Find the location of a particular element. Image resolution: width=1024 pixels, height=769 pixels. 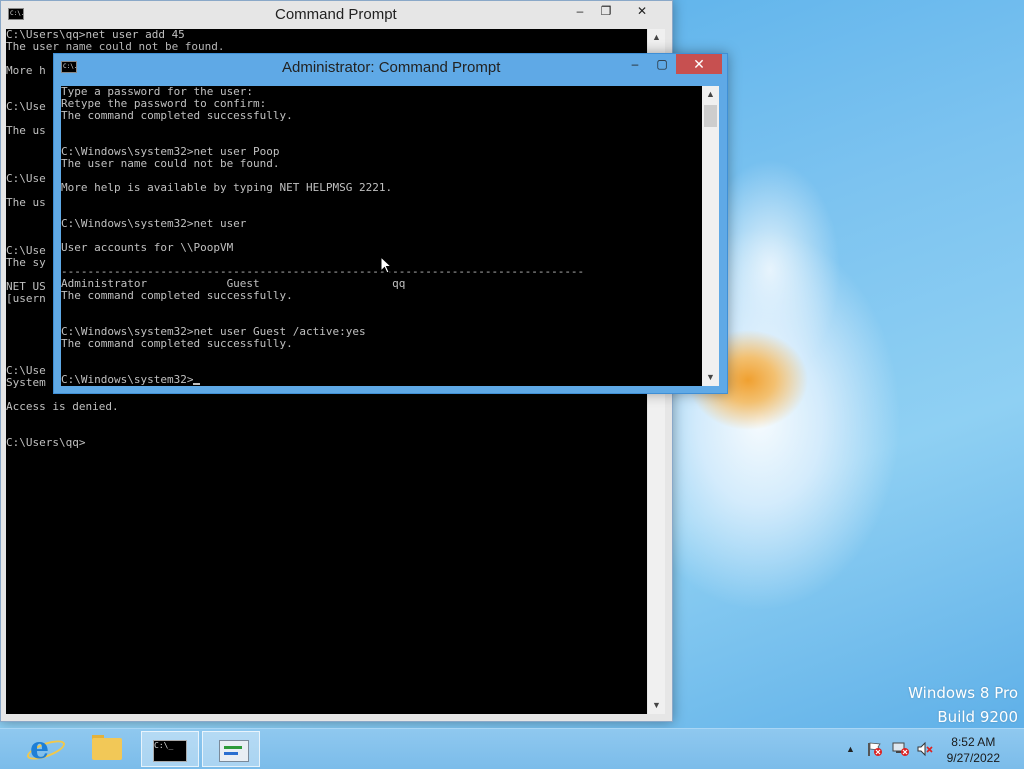

vertical-scrollbar: ▲ ▼ is located at coordinates (710, 236).